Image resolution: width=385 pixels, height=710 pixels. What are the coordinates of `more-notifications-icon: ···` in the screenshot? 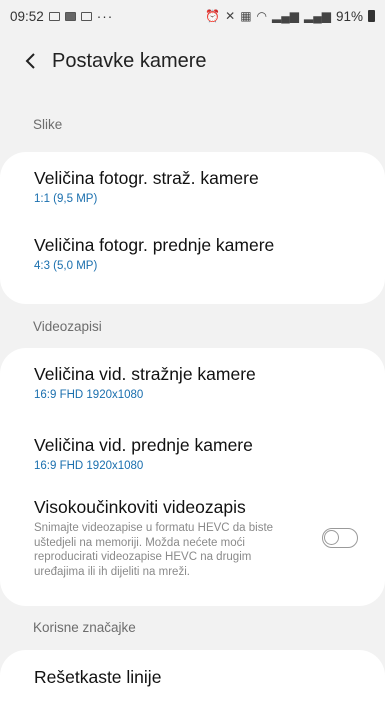 It's located at (105, 16).